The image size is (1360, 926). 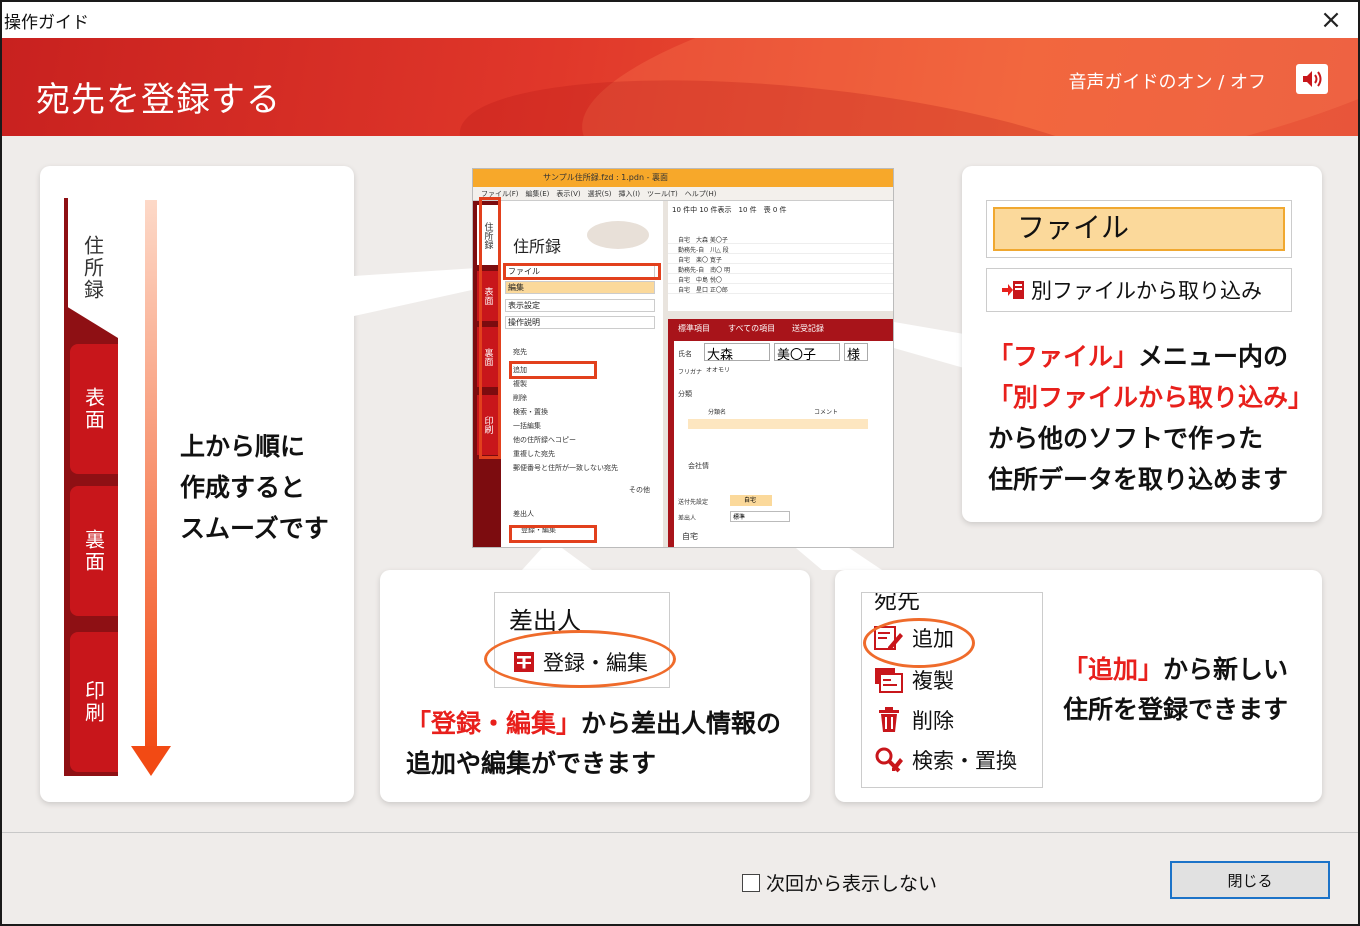 What do you see at coordinates (1139, 229) in the screenshot?
I see `file-menu-preview: ファイル` at bounding box center [1139, 229].